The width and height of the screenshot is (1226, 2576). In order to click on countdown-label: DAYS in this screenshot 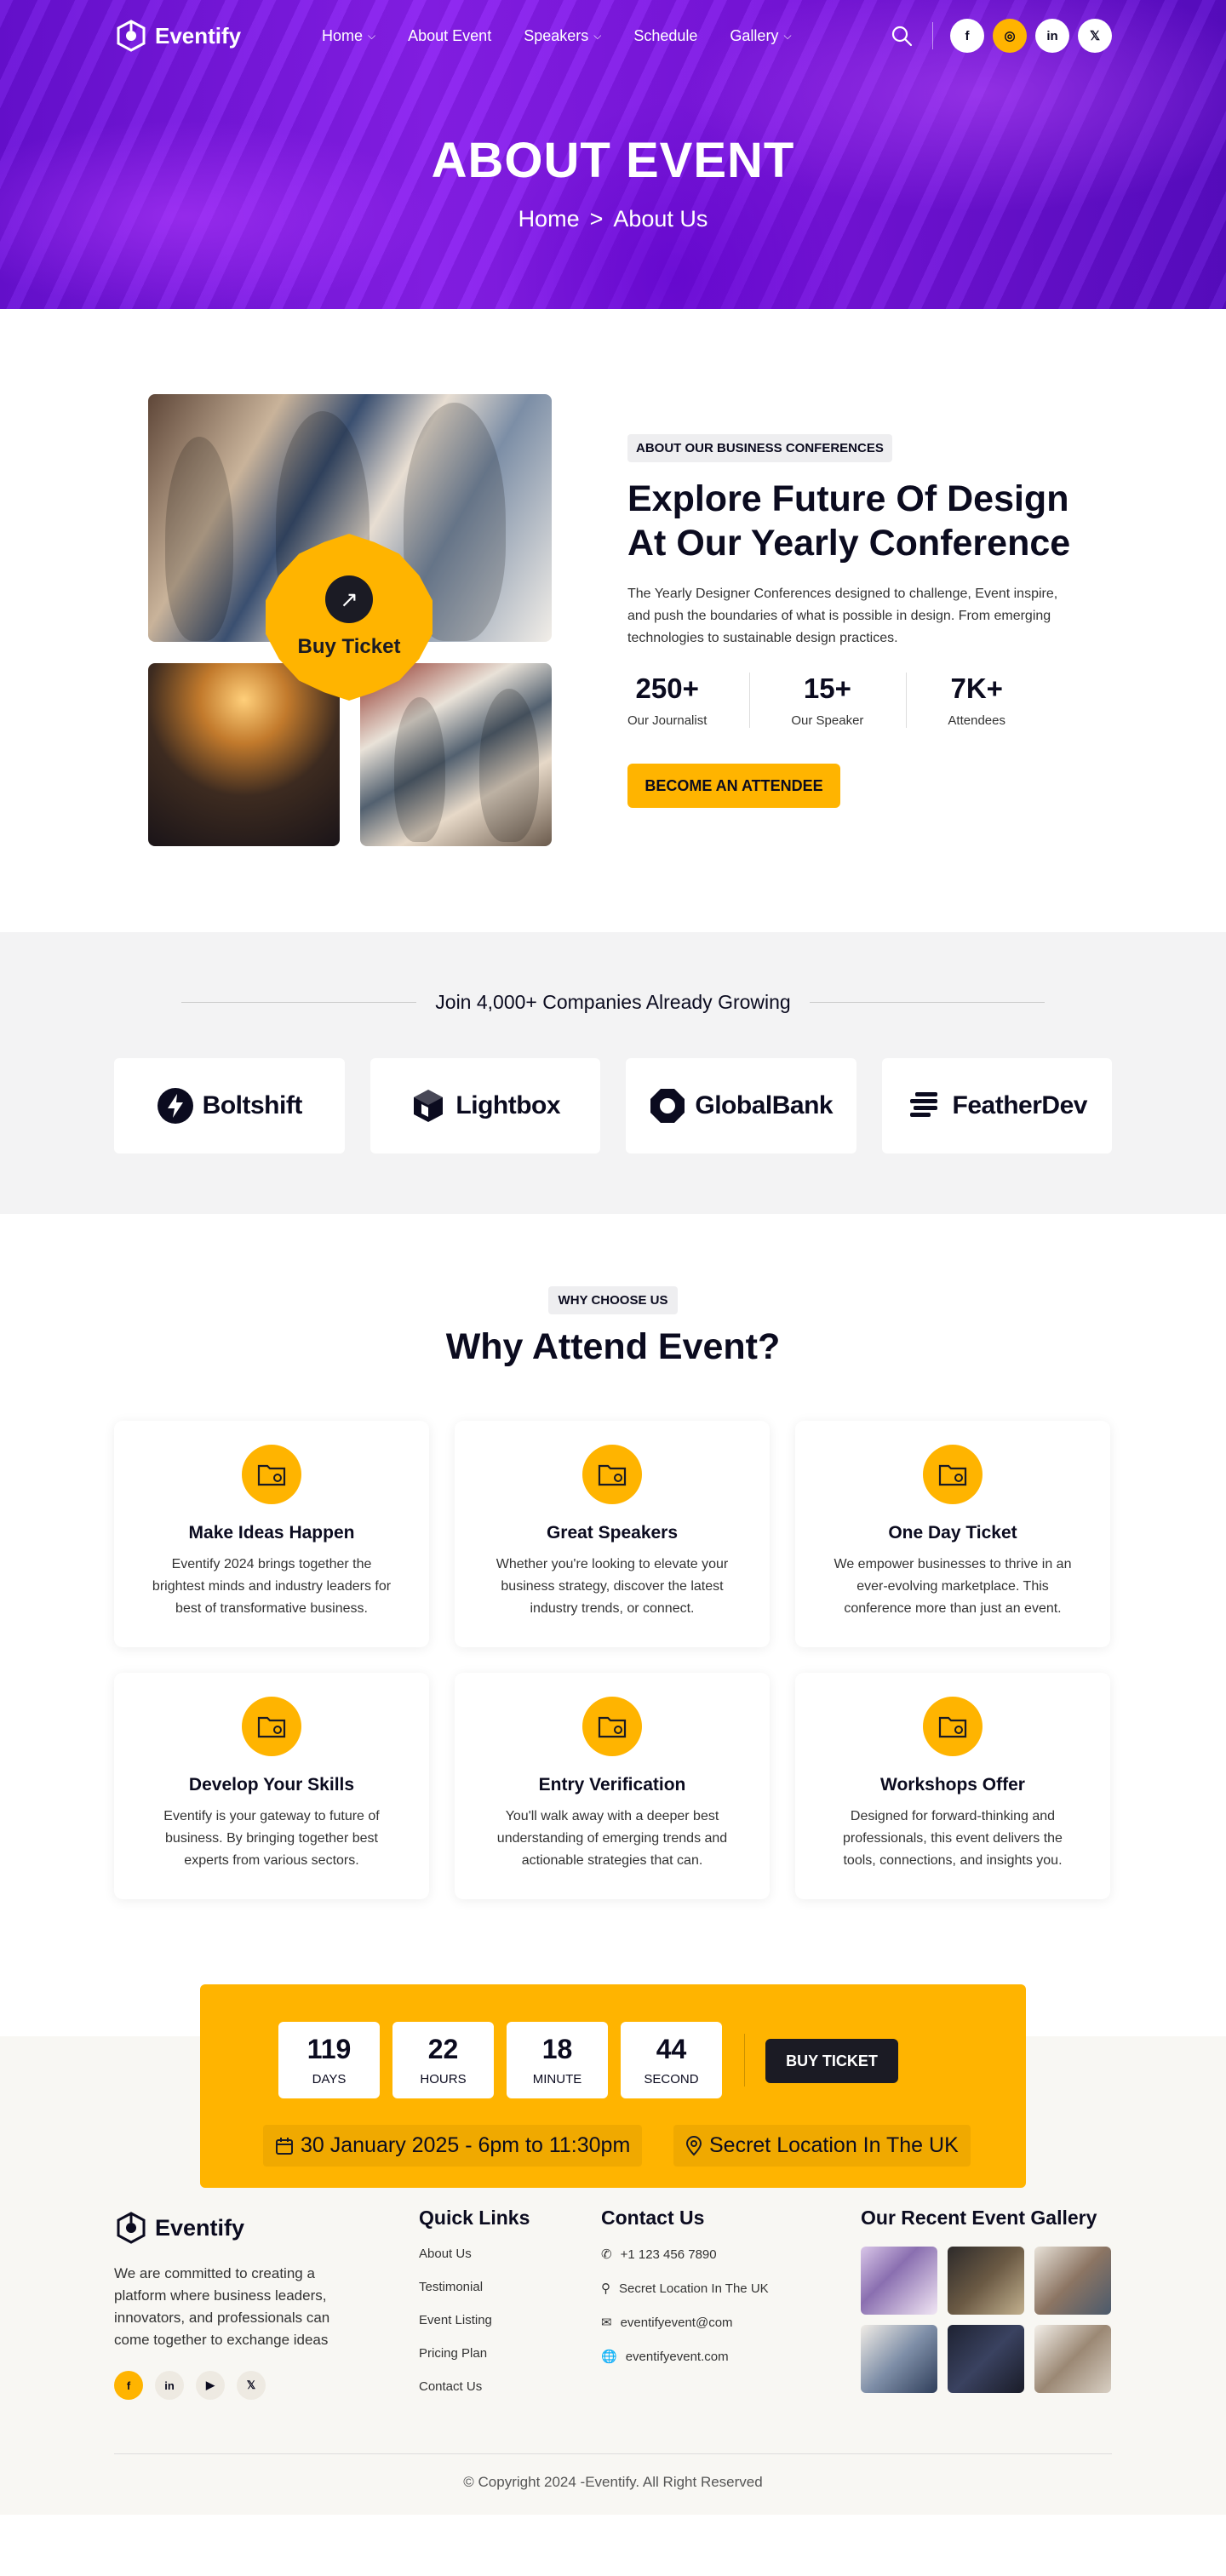, I will do `click(329, 2080)`.